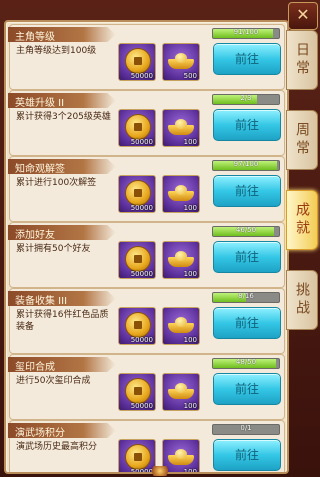  Describe the element at coordinates (35, 37) in the screenshot. I see `quest-title: 主角等级` at that location.